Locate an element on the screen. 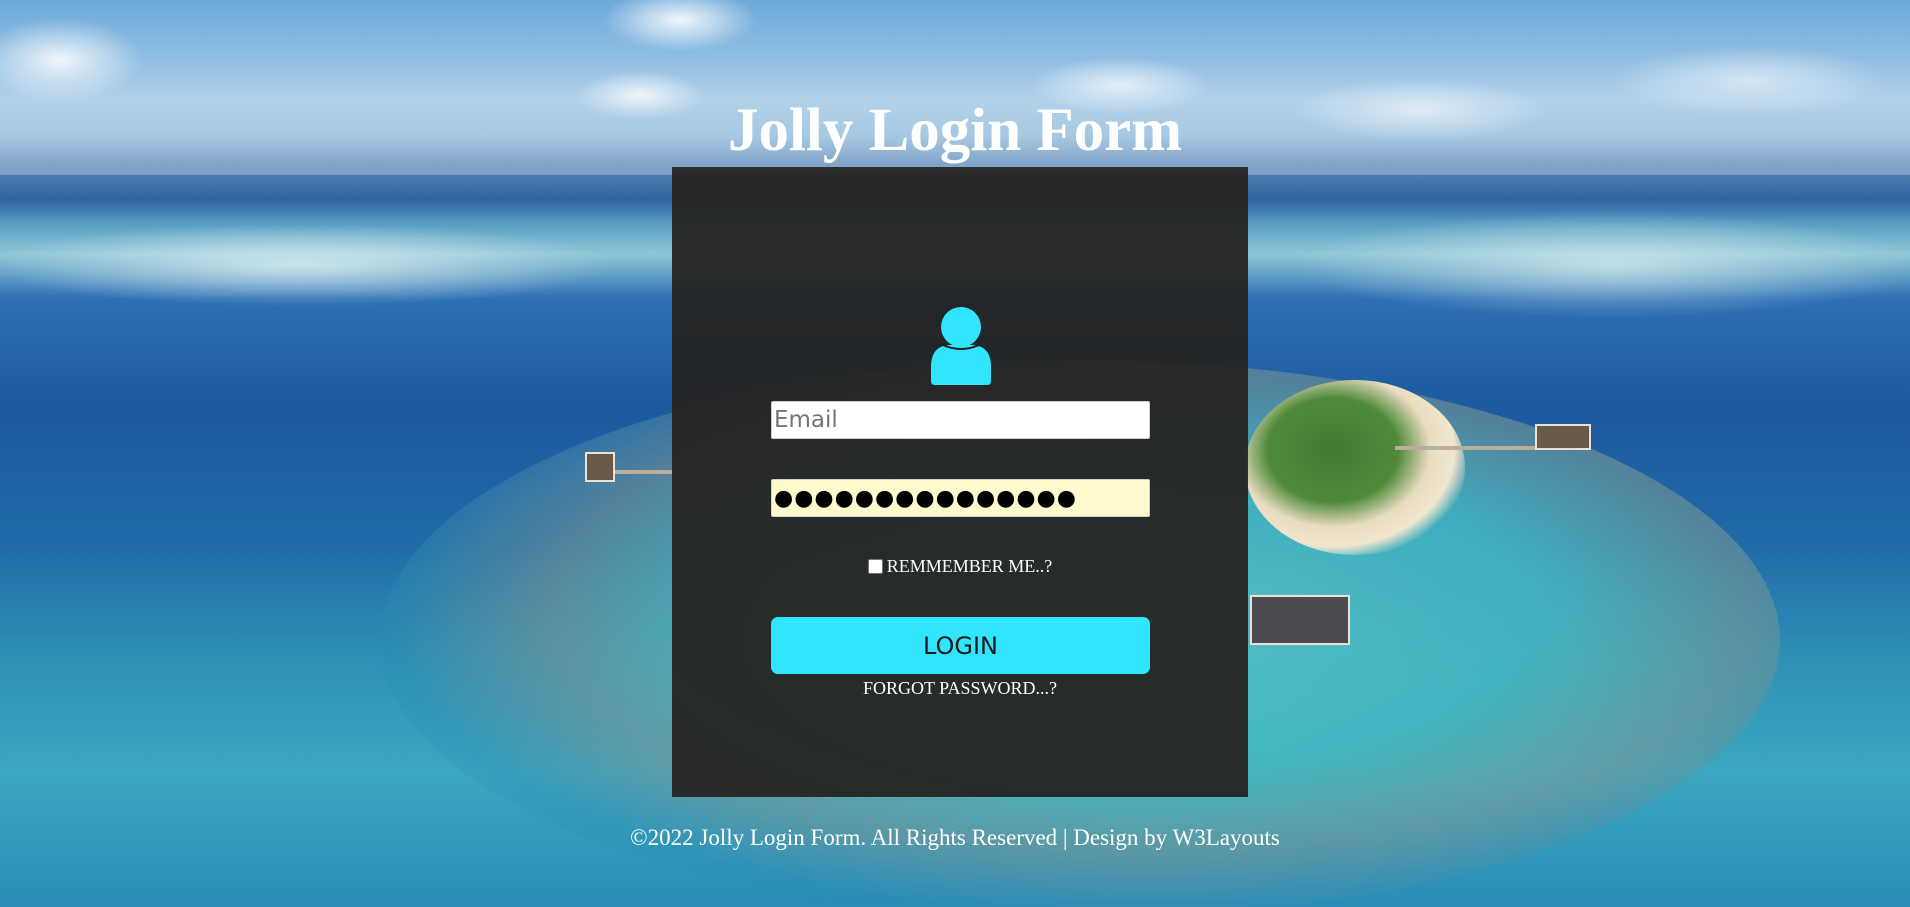 Image resolution: width=1910 pixels, height=907 pixels. remember-me-row: REMMEMBER ME..? is located at coordinates (960, 566).